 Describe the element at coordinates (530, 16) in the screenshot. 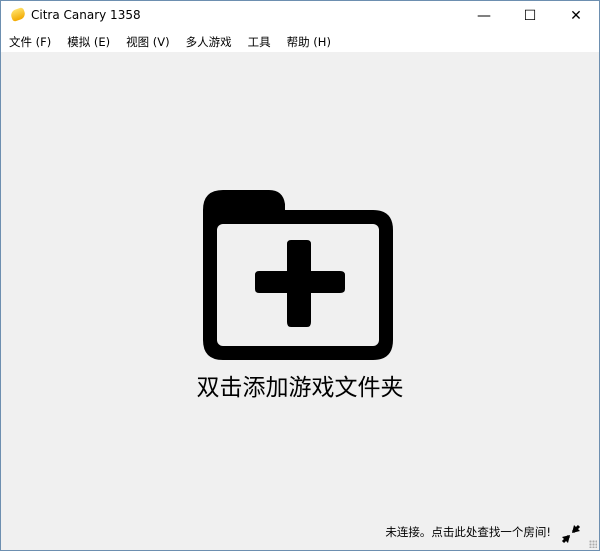

I see `maximize-button: ☐` at that location.